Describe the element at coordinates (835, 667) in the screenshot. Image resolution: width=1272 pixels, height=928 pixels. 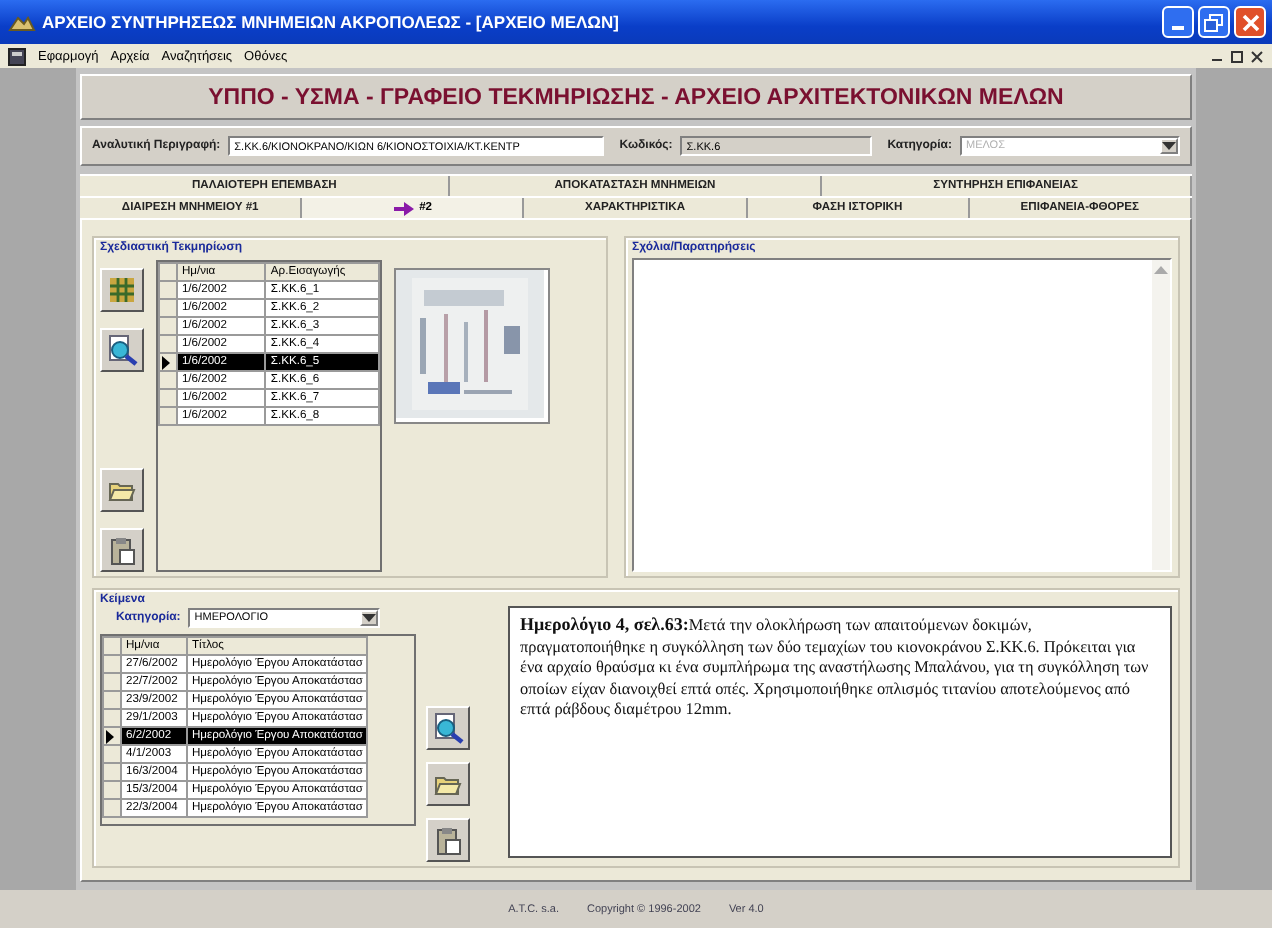
I see `document-text: Ημερολόγιο 4, σελ.63:Μετά την ολοκλήρωση των απαιτούμενων δοκιμών, πραγματοποιήθηκε η συγκόλληση των δύο τεμαχίων του κιονοκράνου Σ.ΚΚ.6. Πρόκειται για ένα αρχαίο θραύσμα κι ένα συμπλήρωμα της αναστήλωσης Μπαλάνου, για τη συγκόλληση των οποίων είχαν διανοιχθεί επτά οπές. Χρησιμοποιήθηκε οπλισμός τιτανίου αποτελούμενος από επτά ράβδους διαμέτρου 12mm.` at that location.